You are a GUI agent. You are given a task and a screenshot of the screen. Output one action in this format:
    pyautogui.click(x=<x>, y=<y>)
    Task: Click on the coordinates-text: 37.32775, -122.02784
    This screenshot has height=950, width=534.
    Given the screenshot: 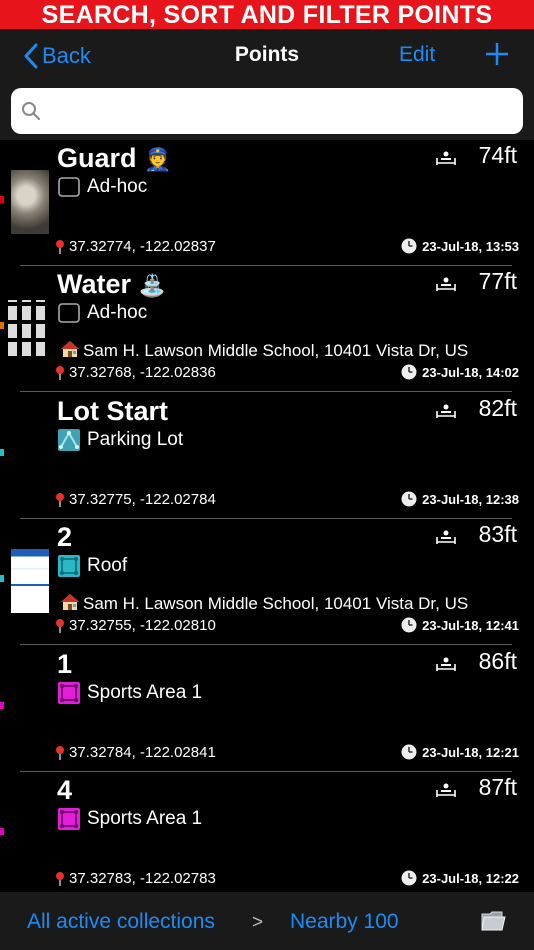 What is the action you would take?
    pyautogui.click(x=142, y=499)
    